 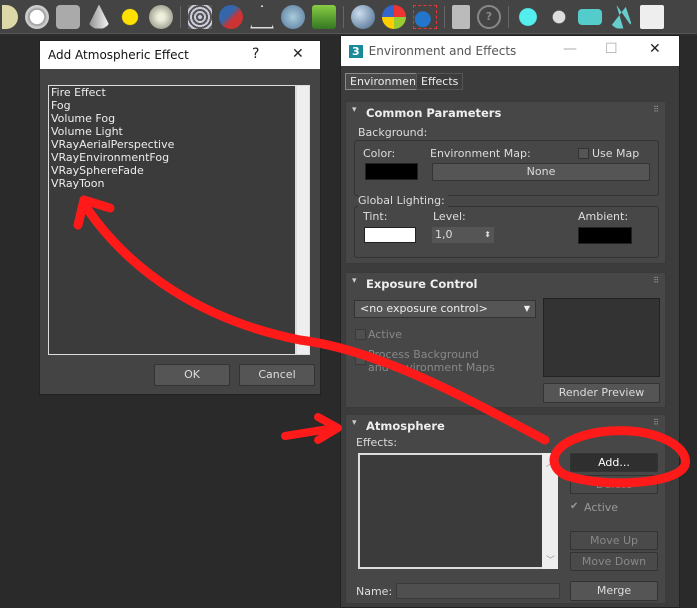 I want to click on ambient-color-swatch, so click(x=605, y=235).